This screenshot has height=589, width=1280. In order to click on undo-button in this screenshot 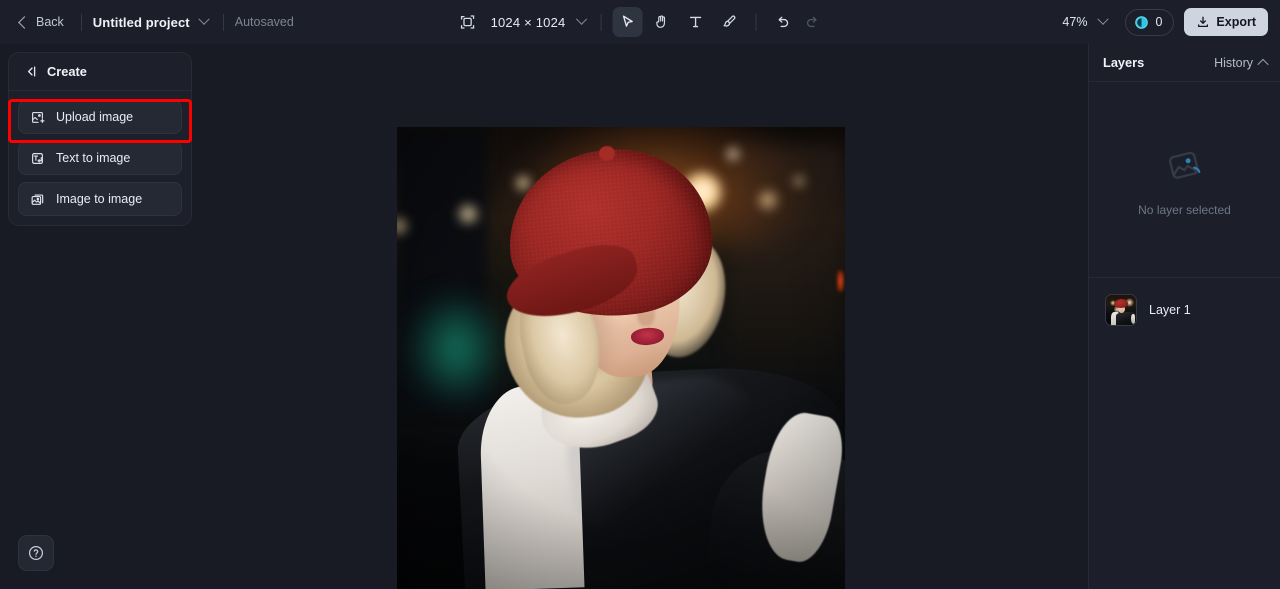, I will do `click(782, 22)`.